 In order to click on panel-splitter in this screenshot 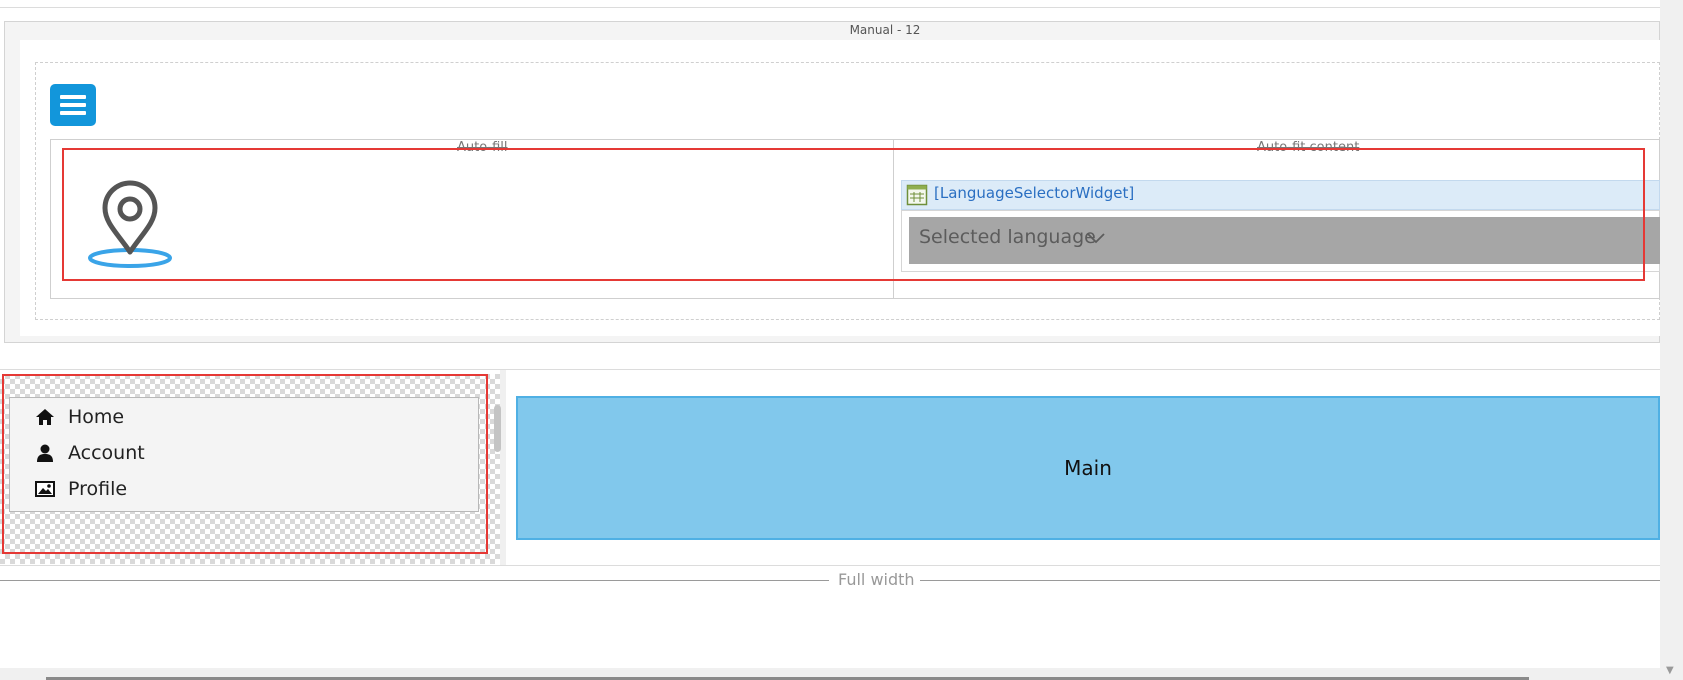, I will do `click(503, 467)`.